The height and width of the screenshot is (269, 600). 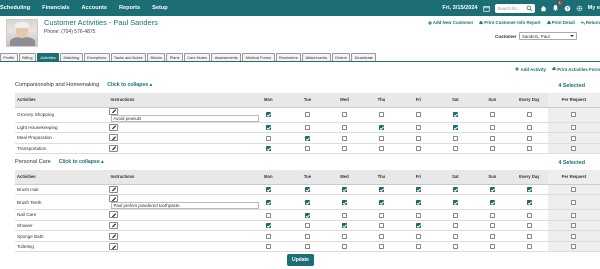 I want to click on tab-billing: Billing, so click(x=27, y=57).